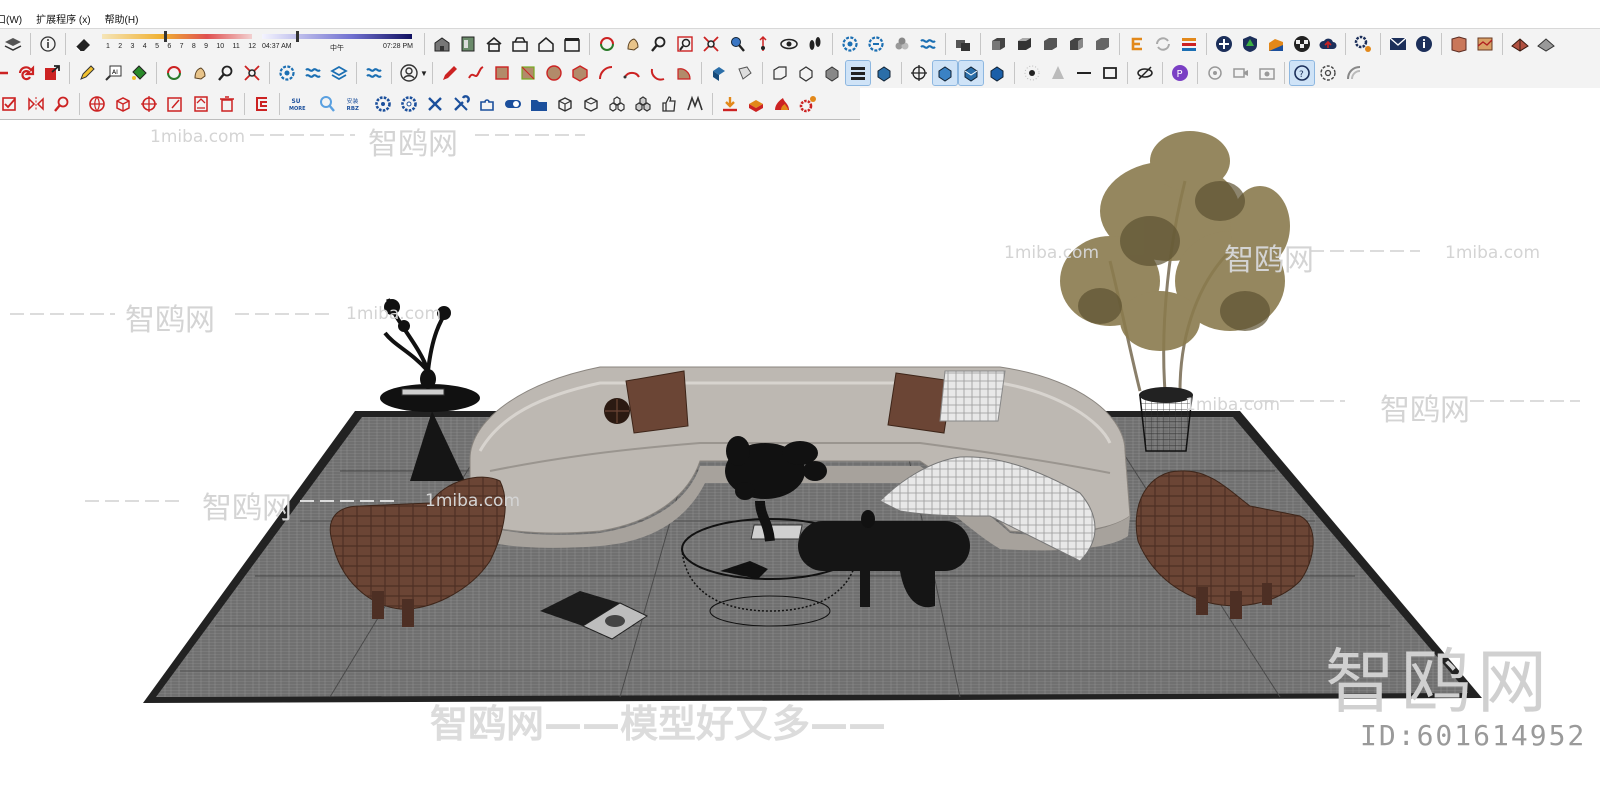 Image resolution: width=1600 pixels, height=808 pixels. Describe the element at coordinates (806, 73) in the screenshot. I see `face-icon` at that location.